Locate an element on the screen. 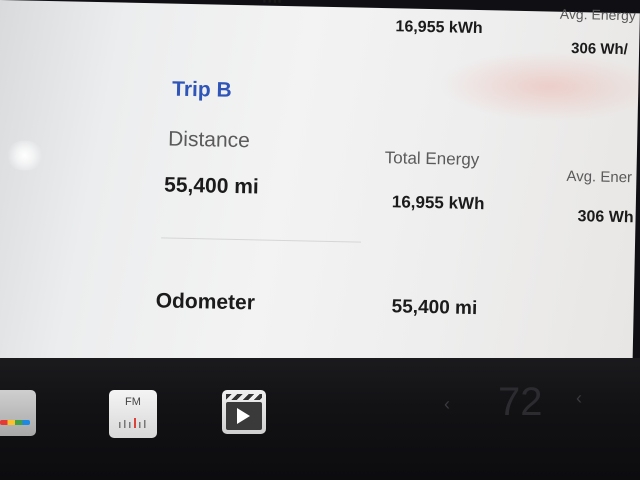 The width and height of the screenshot is (640, 480). media-player-icon is located at coordinates (244, 412).